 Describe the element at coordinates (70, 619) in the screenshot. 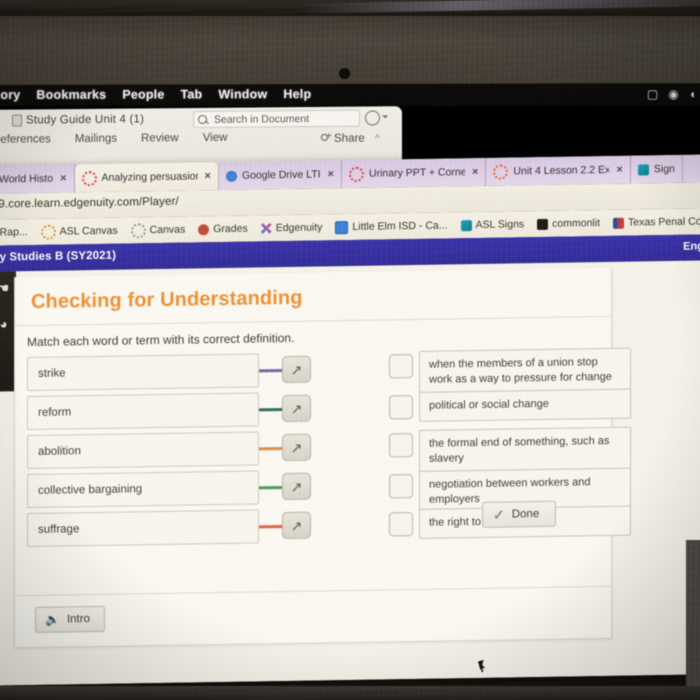

I see `intro-button: 🔈 Intro` at that location.